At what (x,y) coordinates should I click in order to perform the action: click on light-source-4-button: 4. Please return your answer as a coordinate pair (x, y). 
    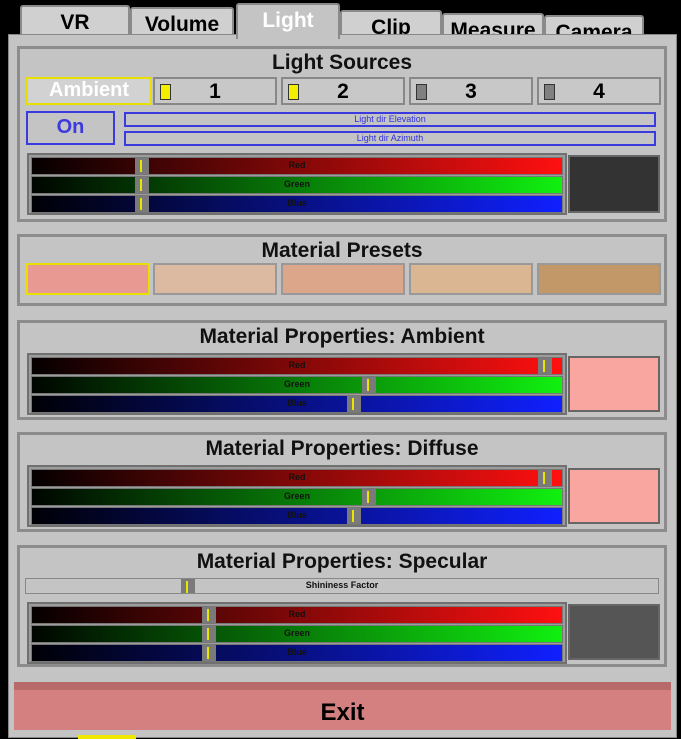
    Looking at the image, I should click on (599, 91).